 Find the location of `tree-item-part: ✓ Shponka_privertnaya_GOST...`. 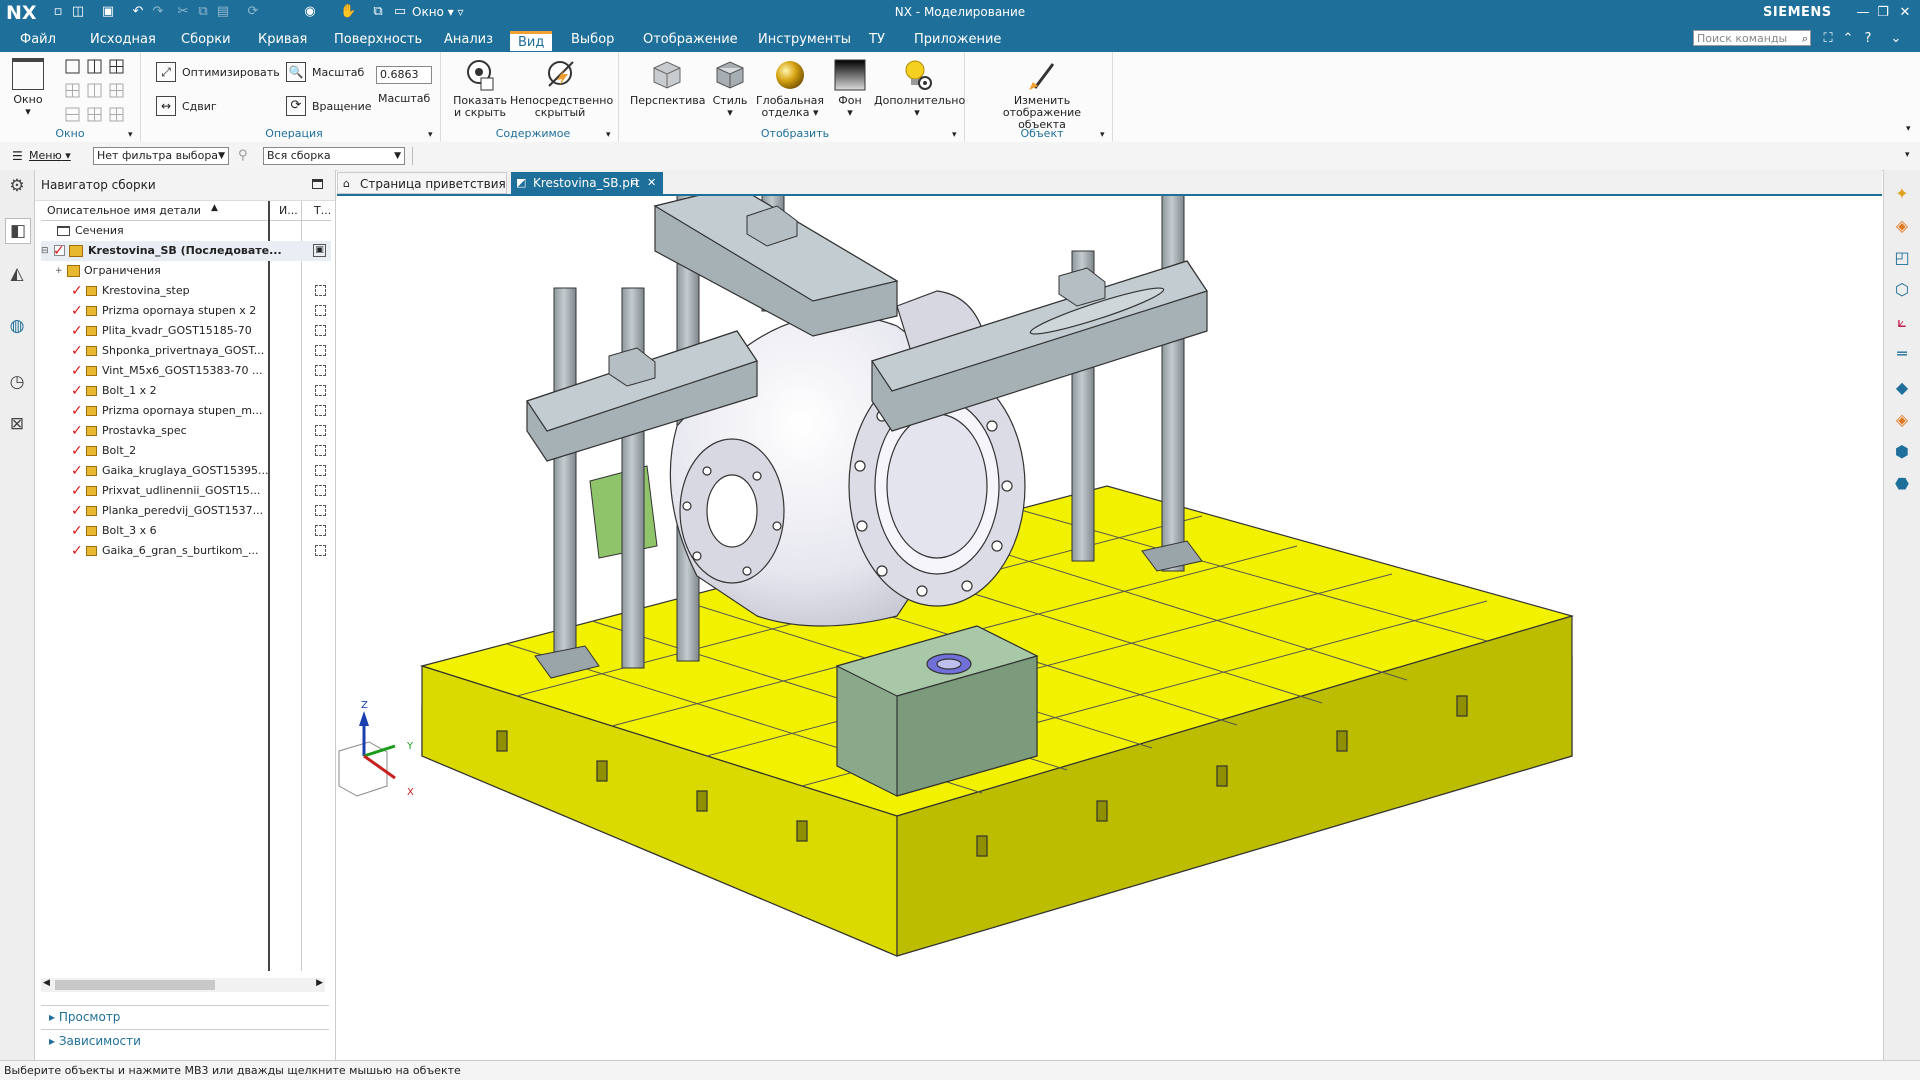

tree-item-part: ✓ Shponka_privertnaya_GOST... is located at coordinates (186, 351).